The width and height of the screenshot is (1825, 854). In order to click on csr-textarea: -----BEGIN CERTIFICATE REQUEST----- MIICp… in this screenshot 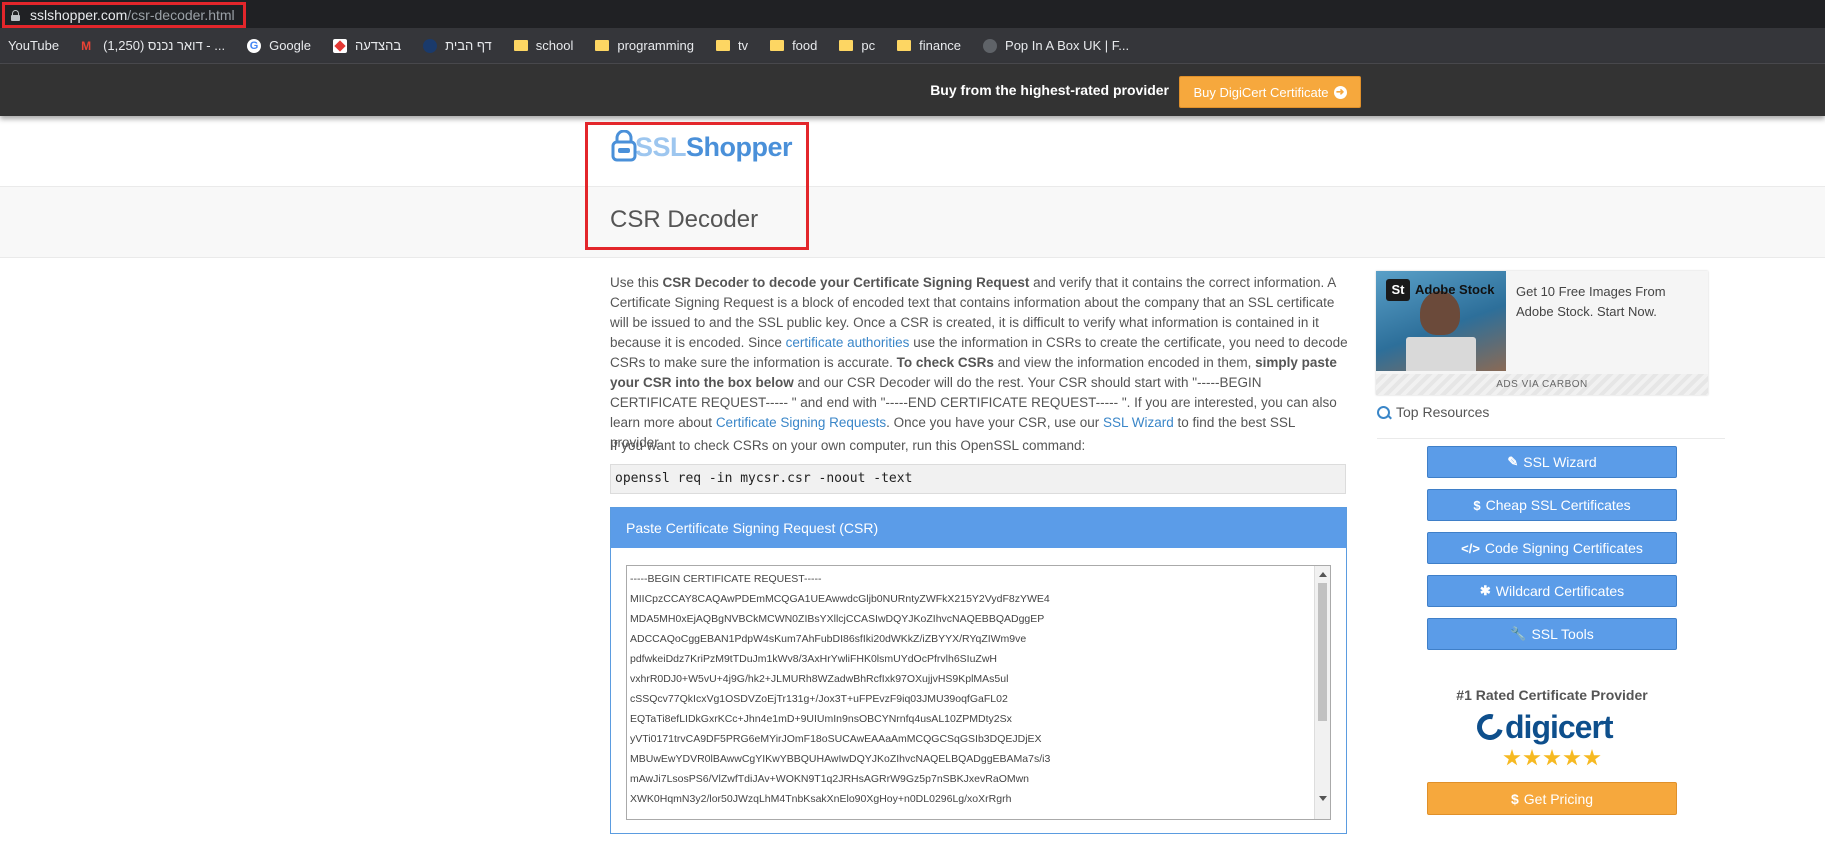, I will do `click(978, 692)`.